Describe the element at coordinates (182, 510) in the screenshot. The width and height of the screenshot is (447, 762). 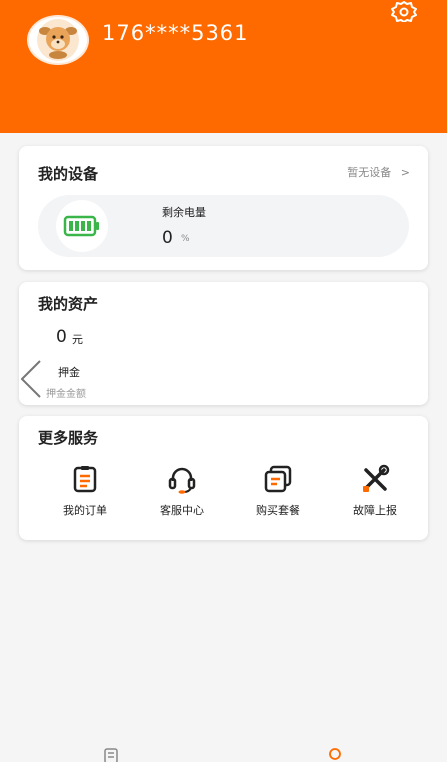
I see `service-label: 客服中心` at that location.